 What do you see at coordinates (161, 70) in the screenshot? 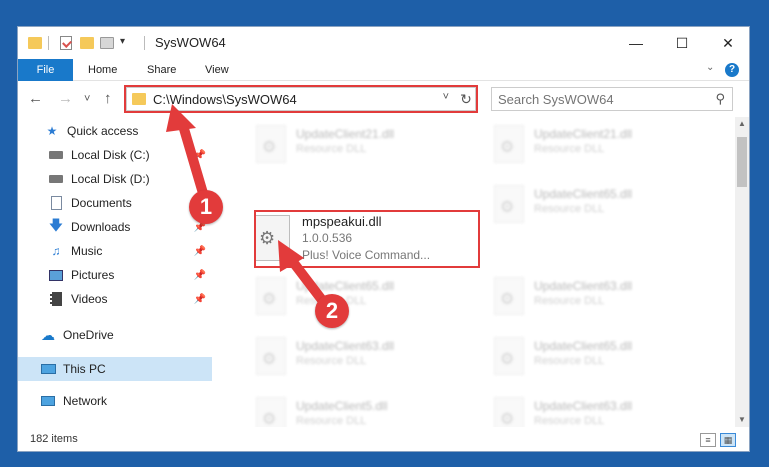
I see `tab-share: Share` at bounding box center [161, 70].